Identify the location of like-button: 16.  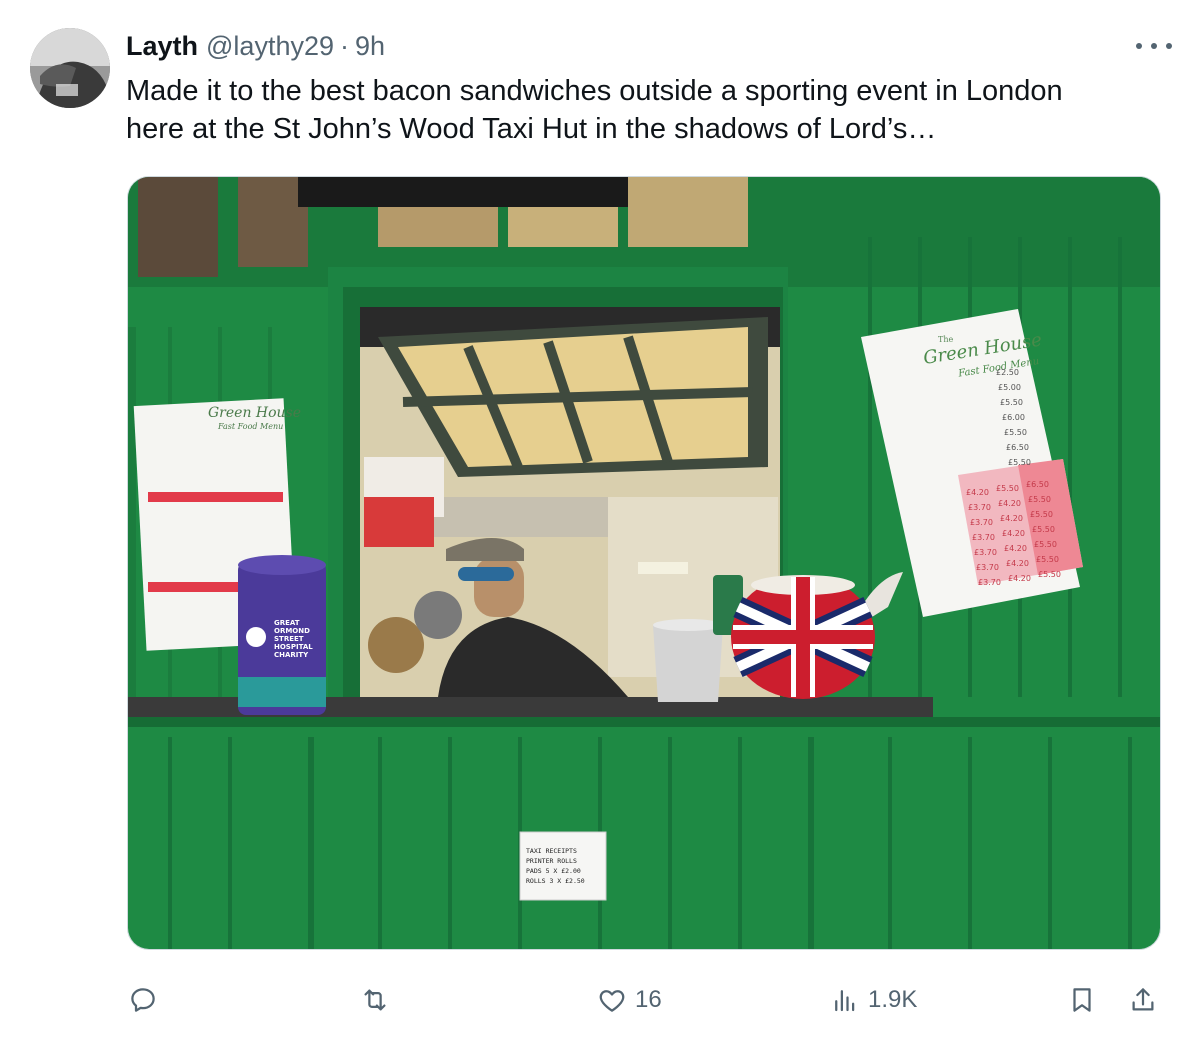
(629, 1000).